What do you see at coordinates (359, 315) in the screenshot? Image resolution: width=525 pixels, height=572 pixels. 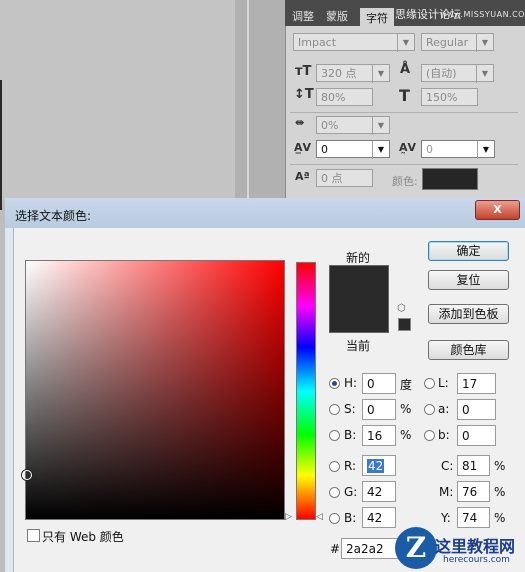 I see `current-color-swatch` at bounding box center [359, 315].